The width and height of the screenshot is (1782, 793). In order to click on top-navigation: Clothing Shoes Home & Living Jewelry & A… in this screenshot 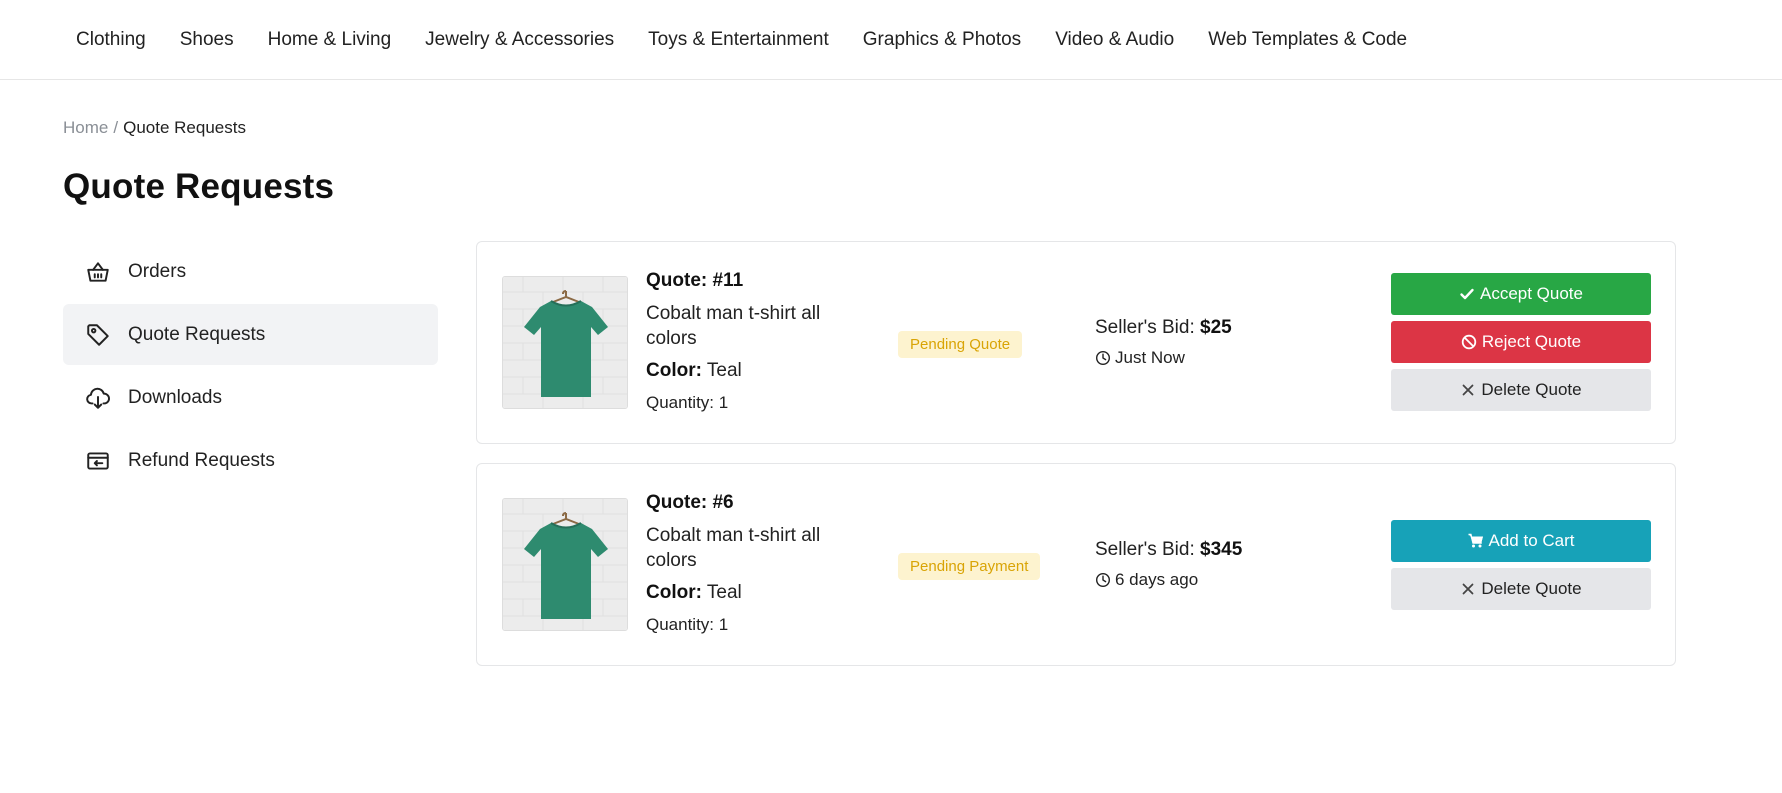, I will do `click(891, 40)`.